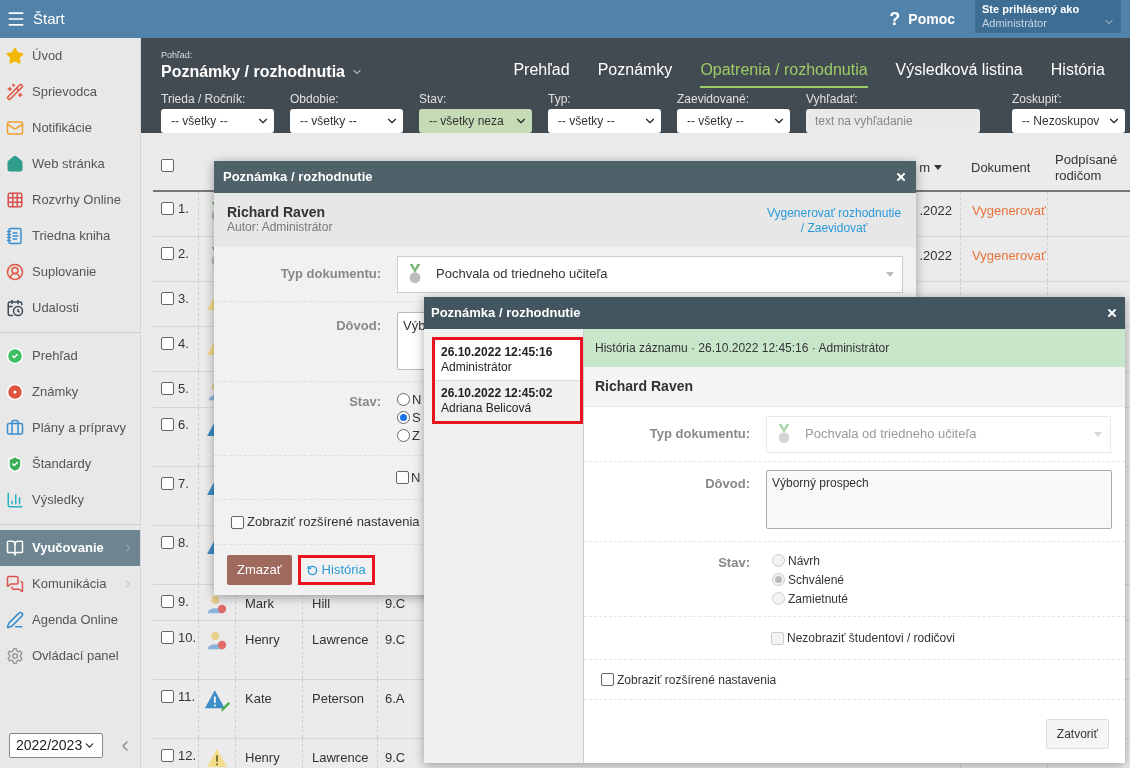  I want to click on help-link: Pomoc, so click(931, 19).